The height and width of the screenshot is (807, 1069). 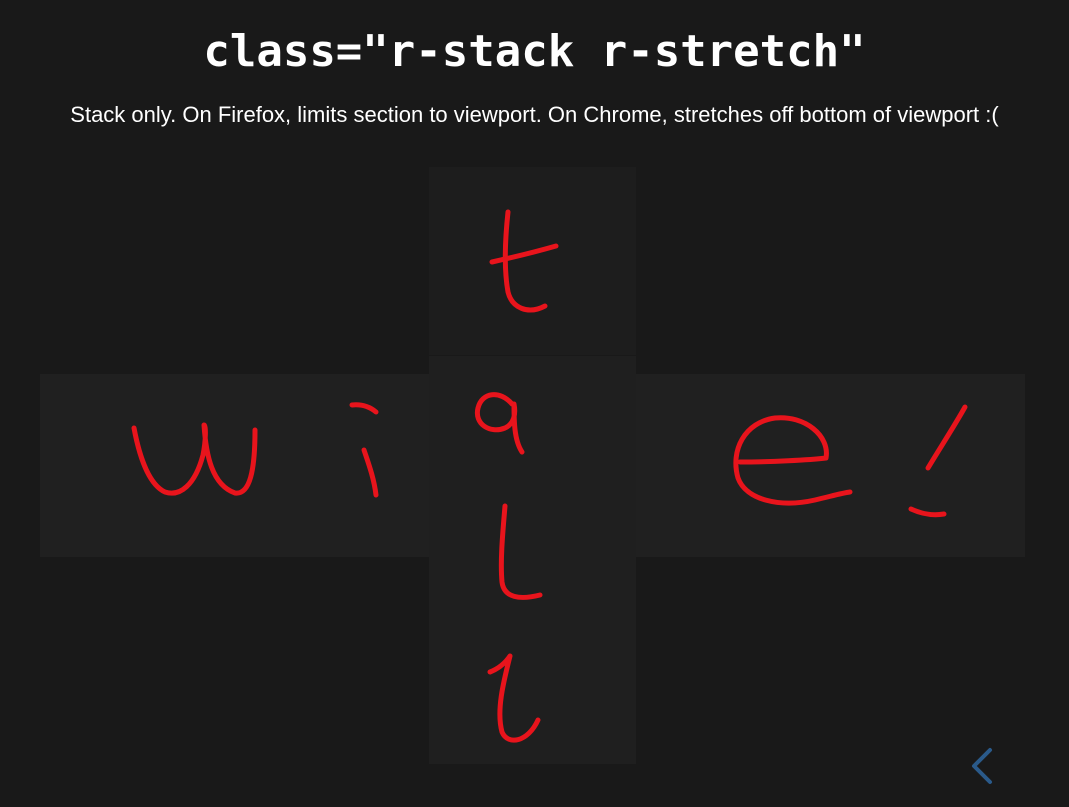 I want to click on chevron-left-icon, so click(x=984, y=768).